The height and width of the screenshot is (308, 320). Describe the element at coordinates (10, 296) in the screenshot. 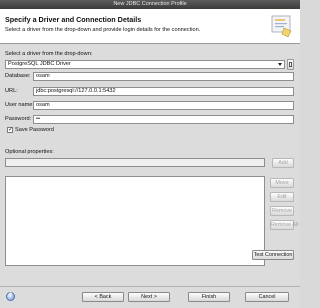

I see `help-icon: ?` at that location.